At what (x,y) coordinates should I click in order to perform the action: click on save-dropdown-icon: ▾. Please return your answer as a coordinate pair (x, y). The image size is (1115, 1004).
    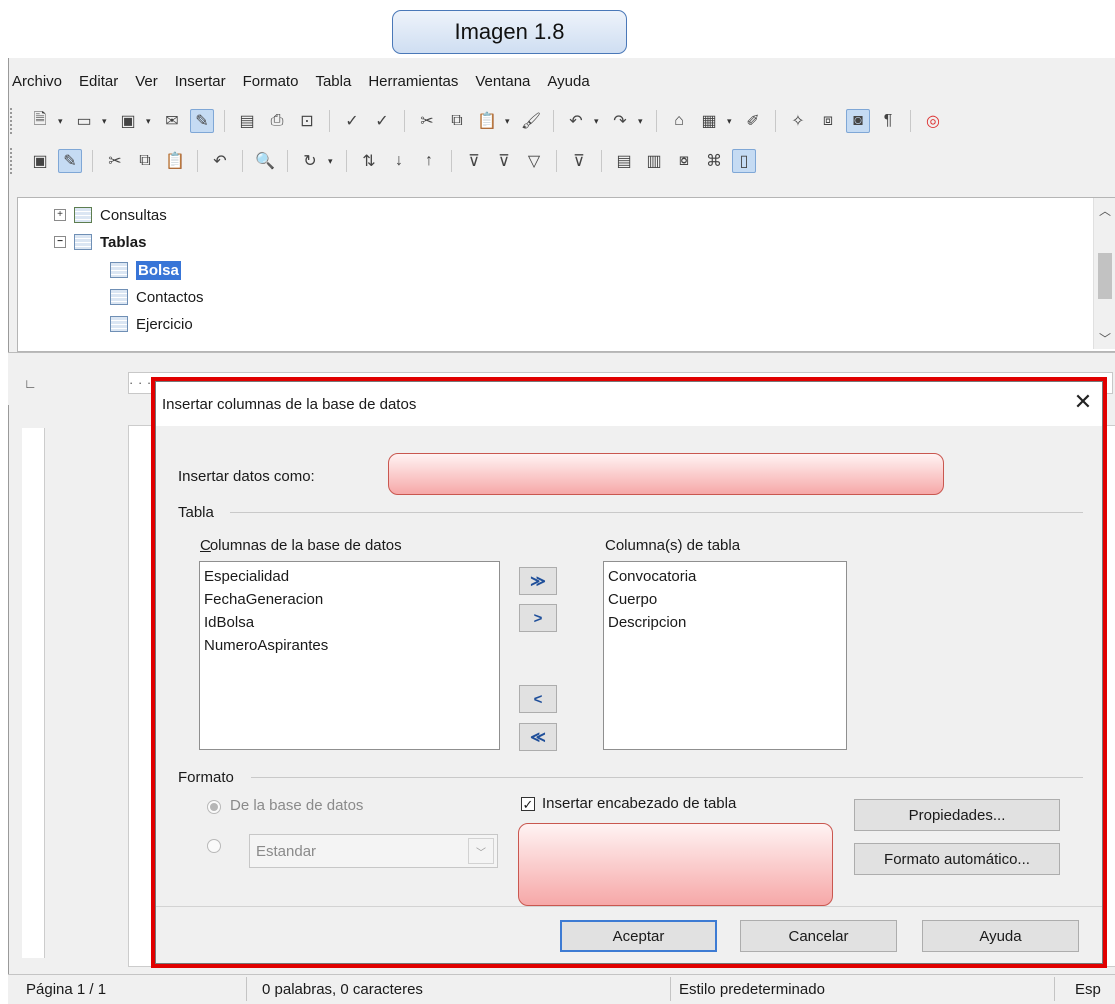
    Looking at the image, I should click on (150, 121).